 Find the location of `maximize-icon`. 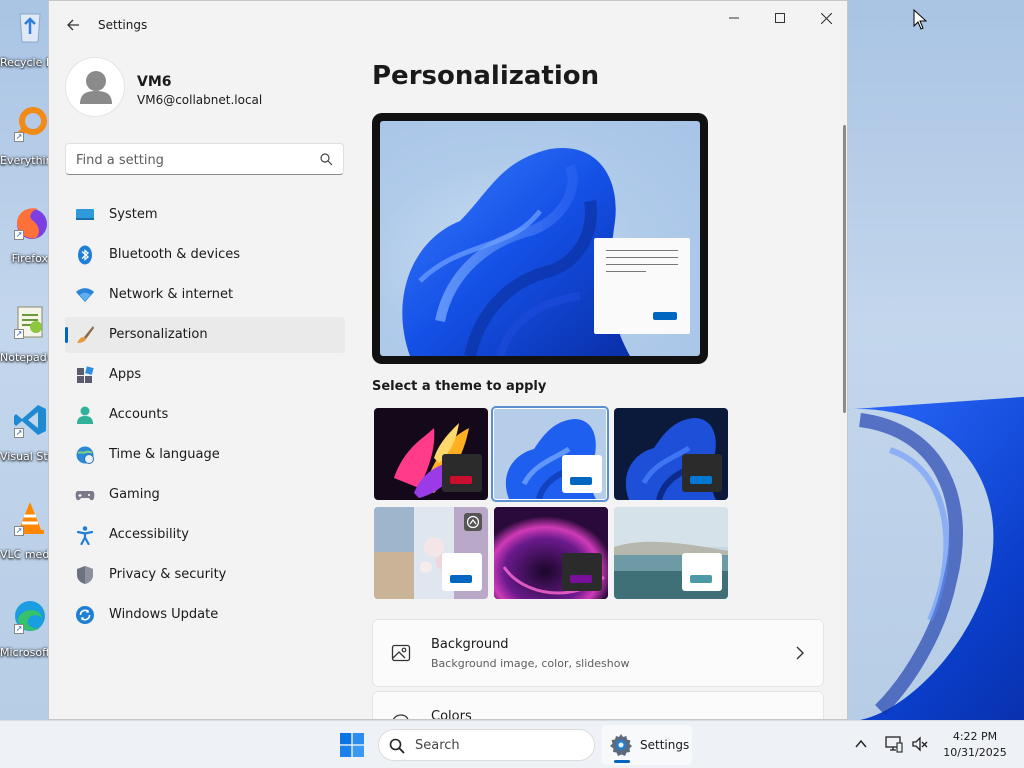

maximize-icon is located at coordinates (780, 18).